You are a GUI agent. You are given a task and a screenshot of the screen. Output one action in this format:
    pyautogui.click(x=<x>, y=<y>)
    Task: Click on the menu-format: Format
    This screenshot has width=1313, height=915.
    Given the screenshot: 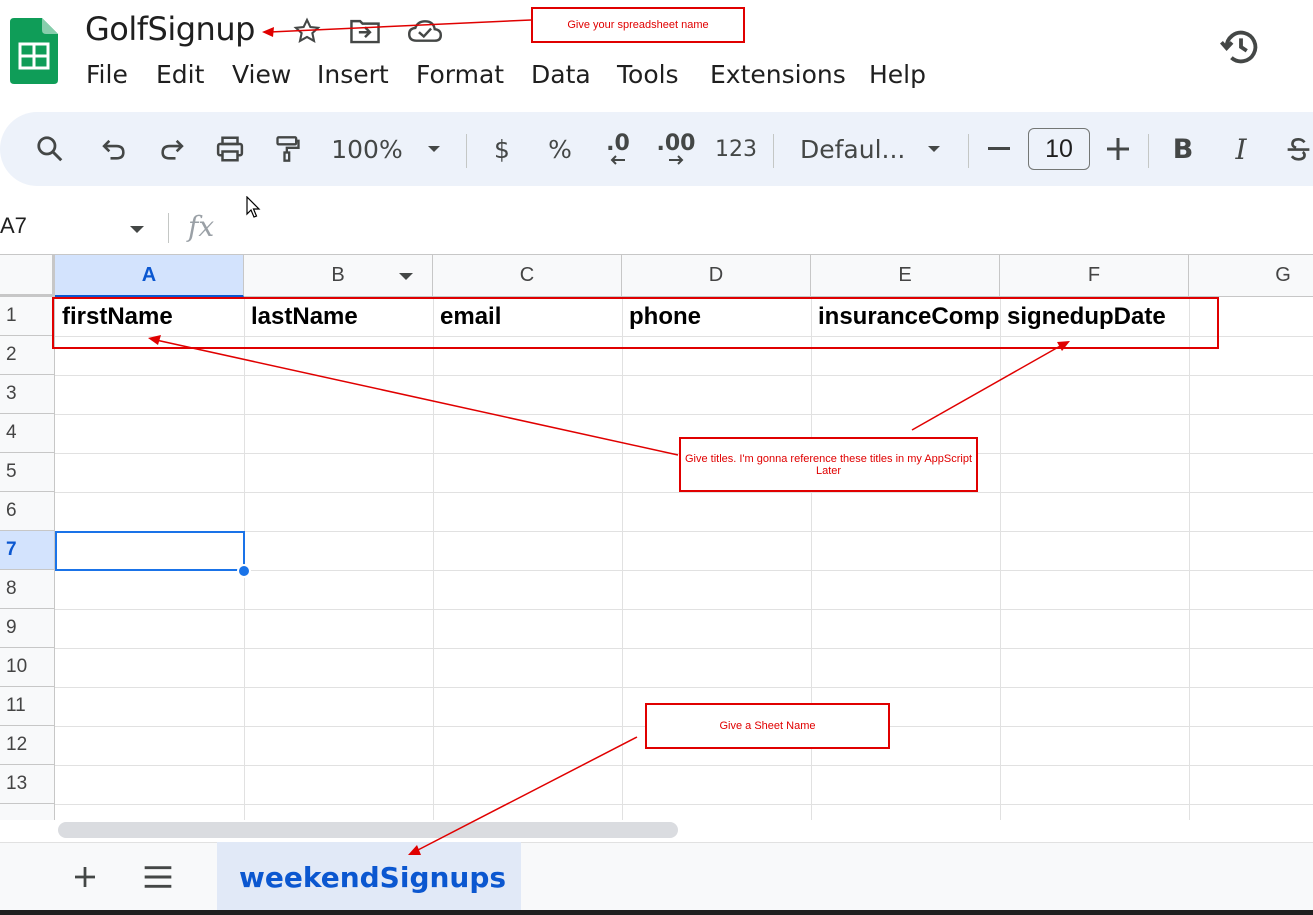 What is the action you would take?
    pyautogui.click(x=460, y=74)
    